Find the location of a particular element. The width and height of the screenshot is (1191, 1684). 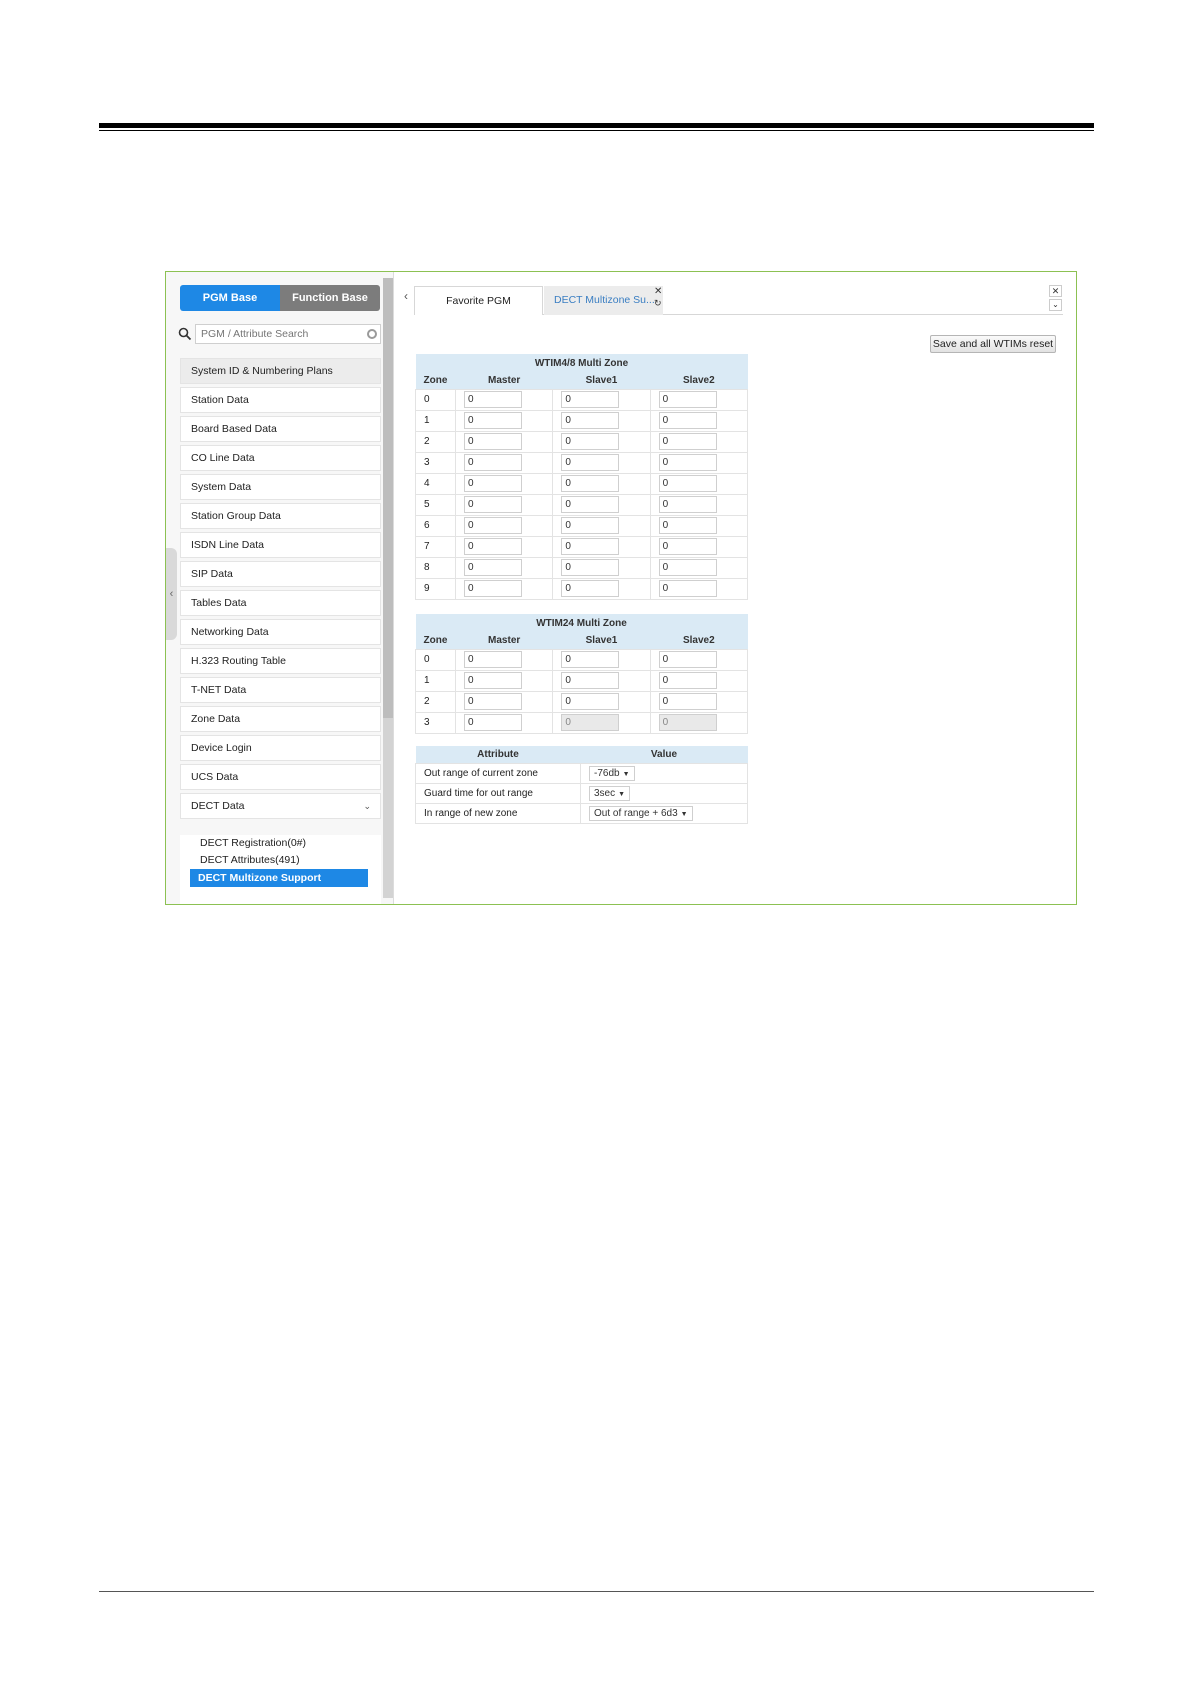

function-base-tab: Function Base is located at coordinates (330, 298).